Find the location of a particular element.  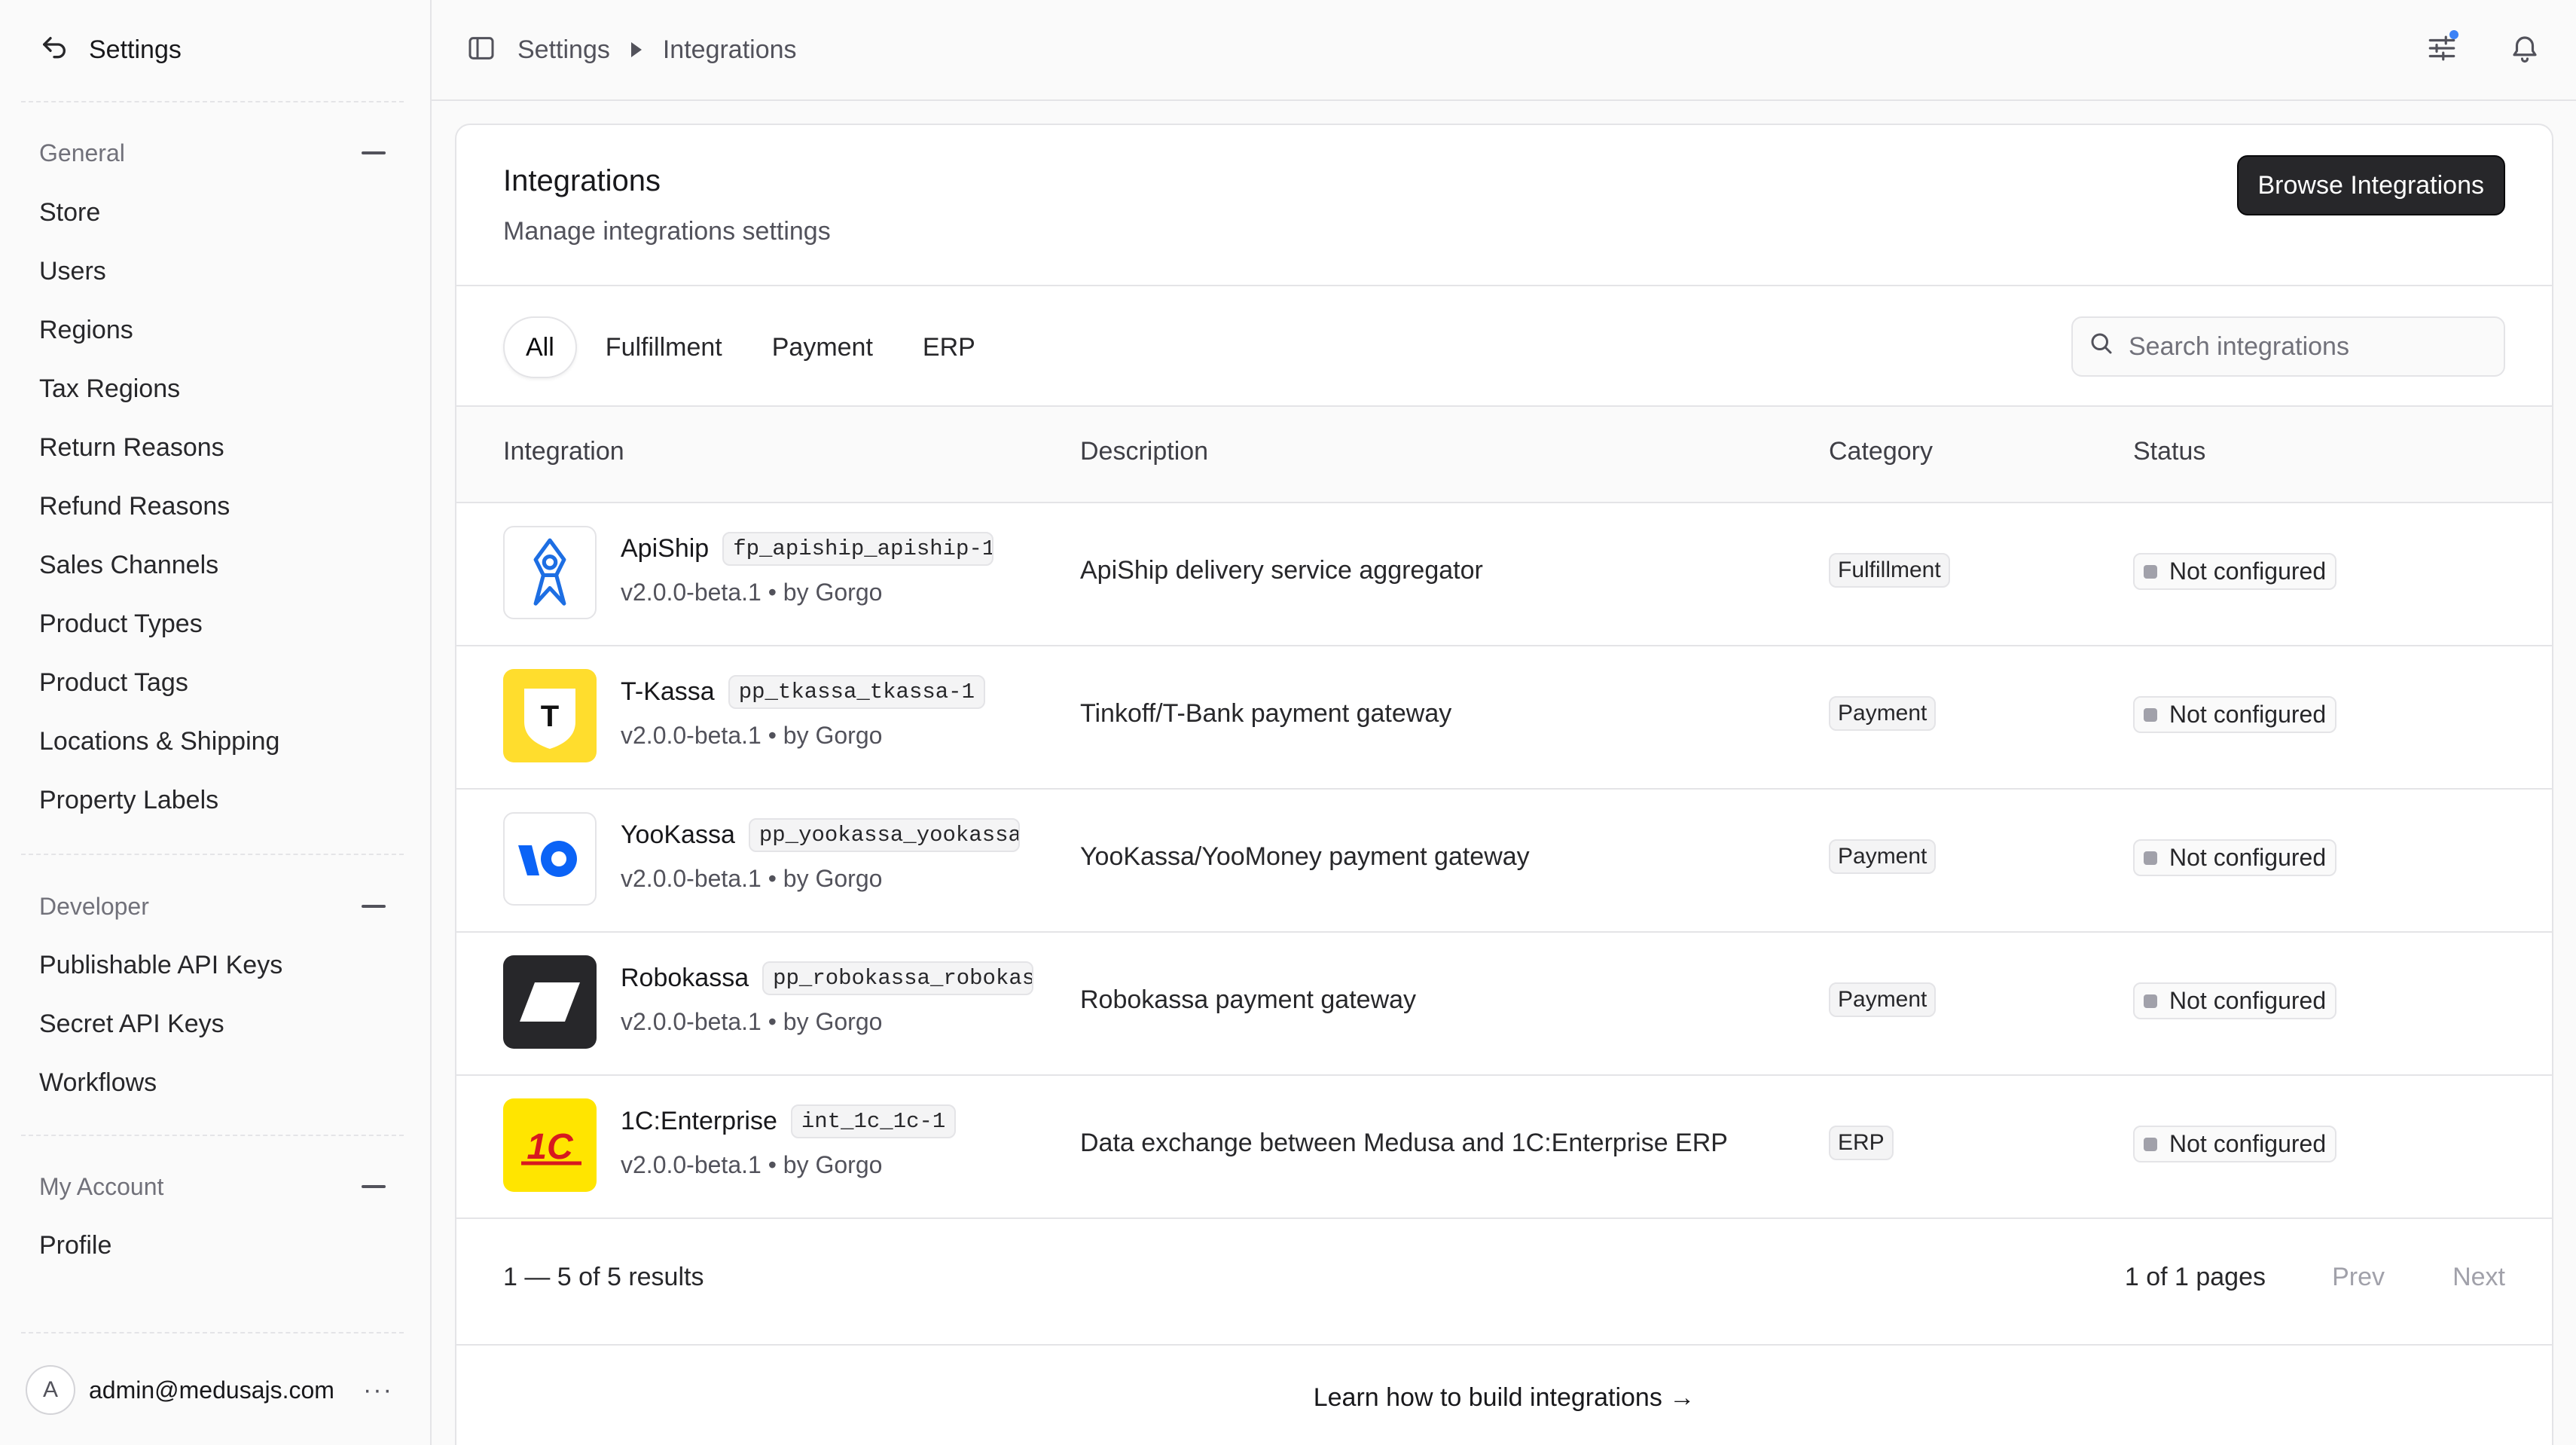

back-arrow-icon is located at coordinates (54, 50).